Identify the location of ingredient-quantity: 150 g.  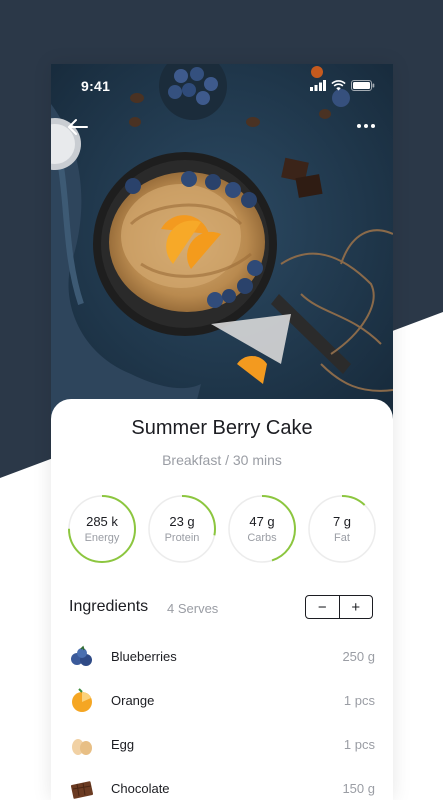
(358, 788).